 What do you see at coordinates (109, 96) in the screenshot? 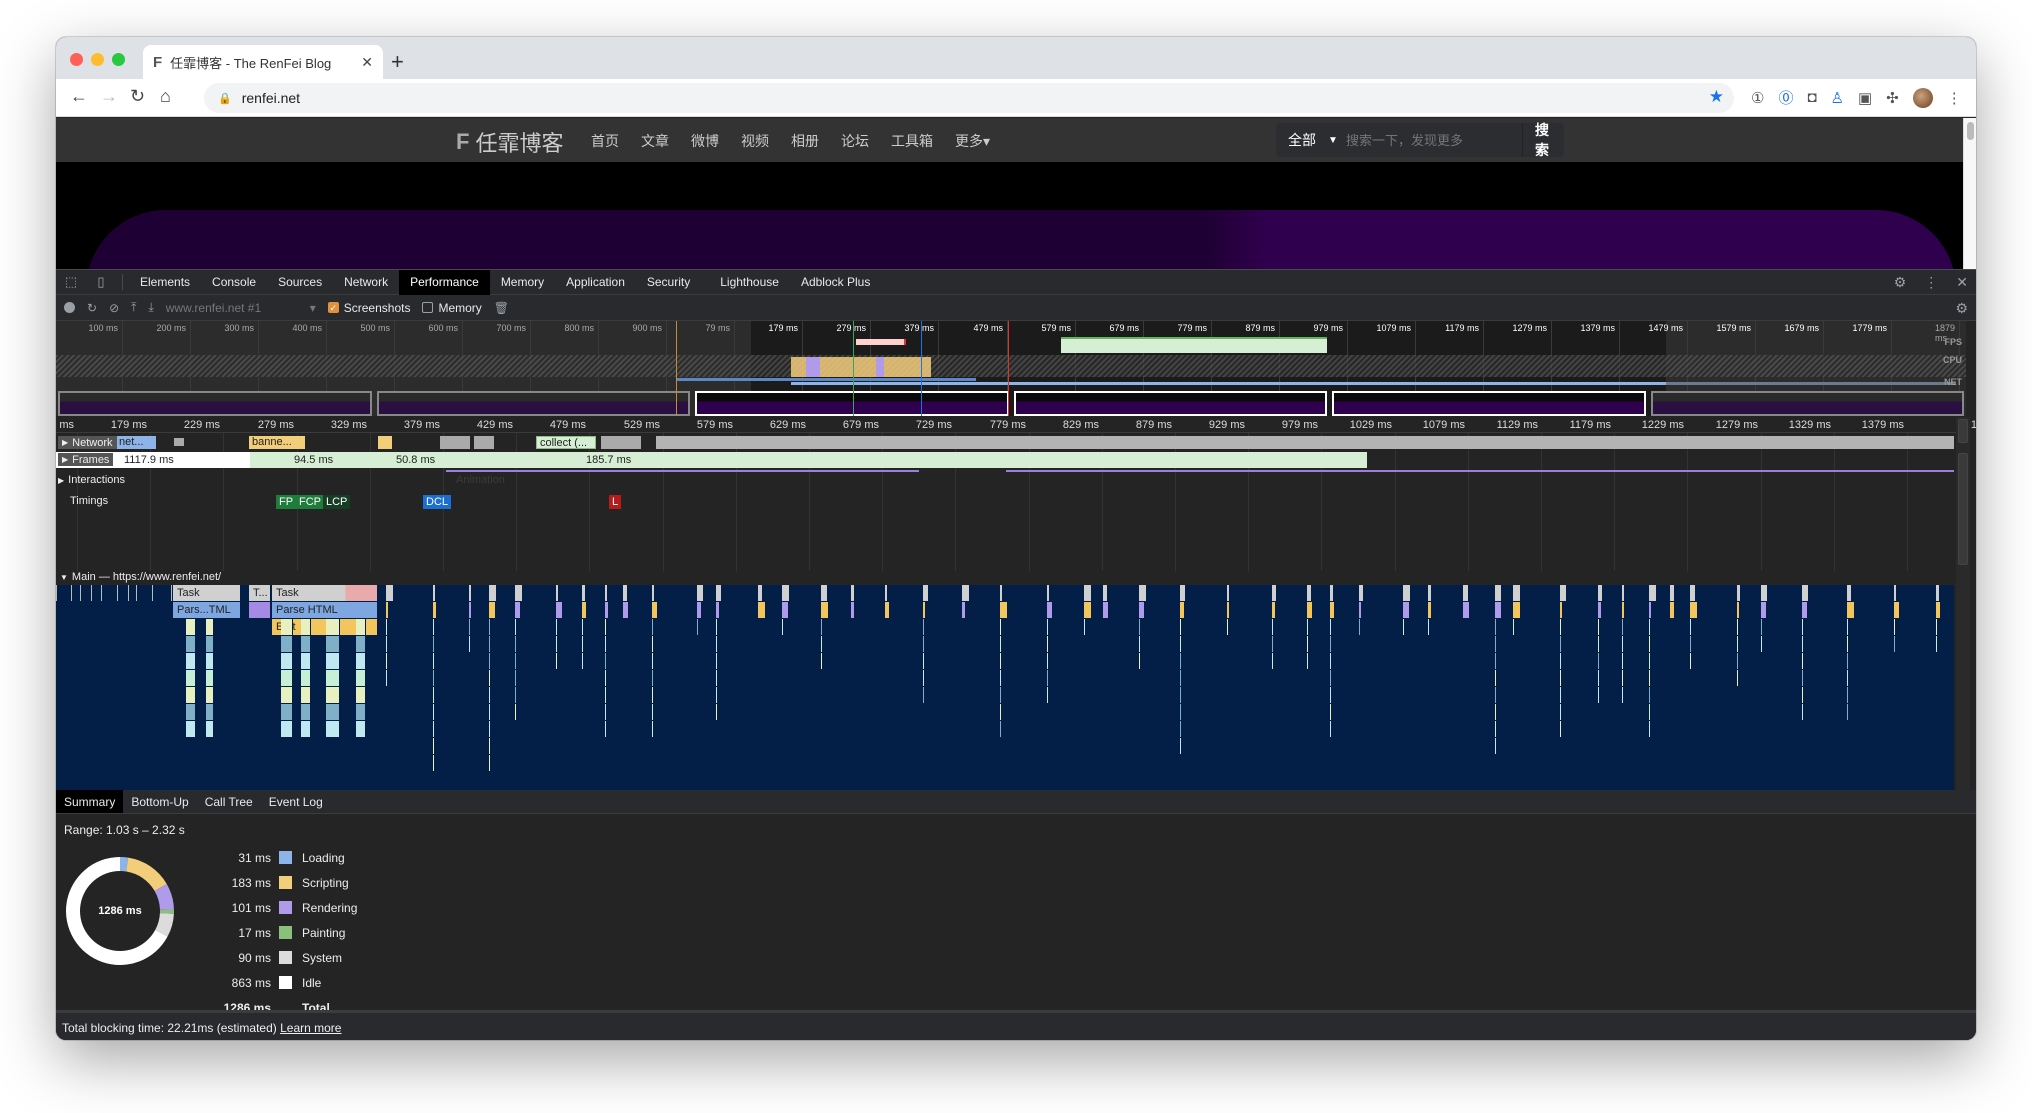
I see `forward-icon: →` at bounding box center [109, 96].